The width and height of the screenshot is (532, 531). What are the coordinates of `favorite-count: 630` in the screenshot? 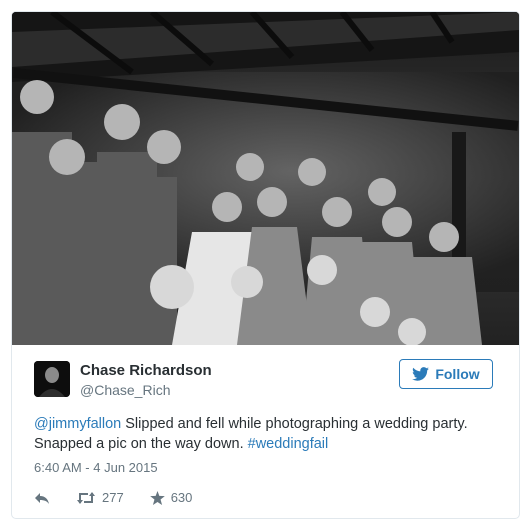 It's located at (181, 497).